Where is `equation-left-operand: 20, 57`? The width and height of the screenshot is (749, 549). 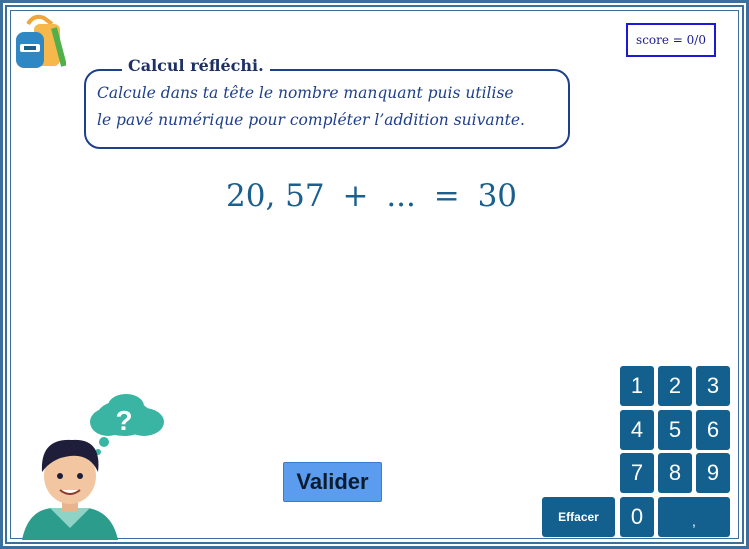 equation-left-operand: 20, 57 is located at coordinates (275, 196).